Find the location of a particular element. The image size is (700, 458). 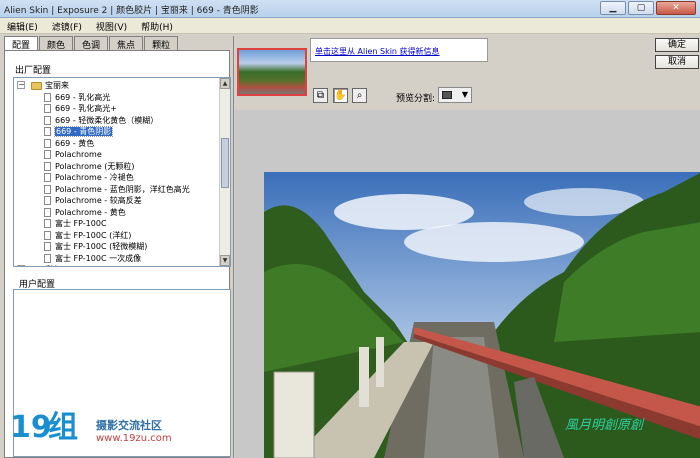

chevron-down-icon: ▼ is located at coordinates (464, 94).